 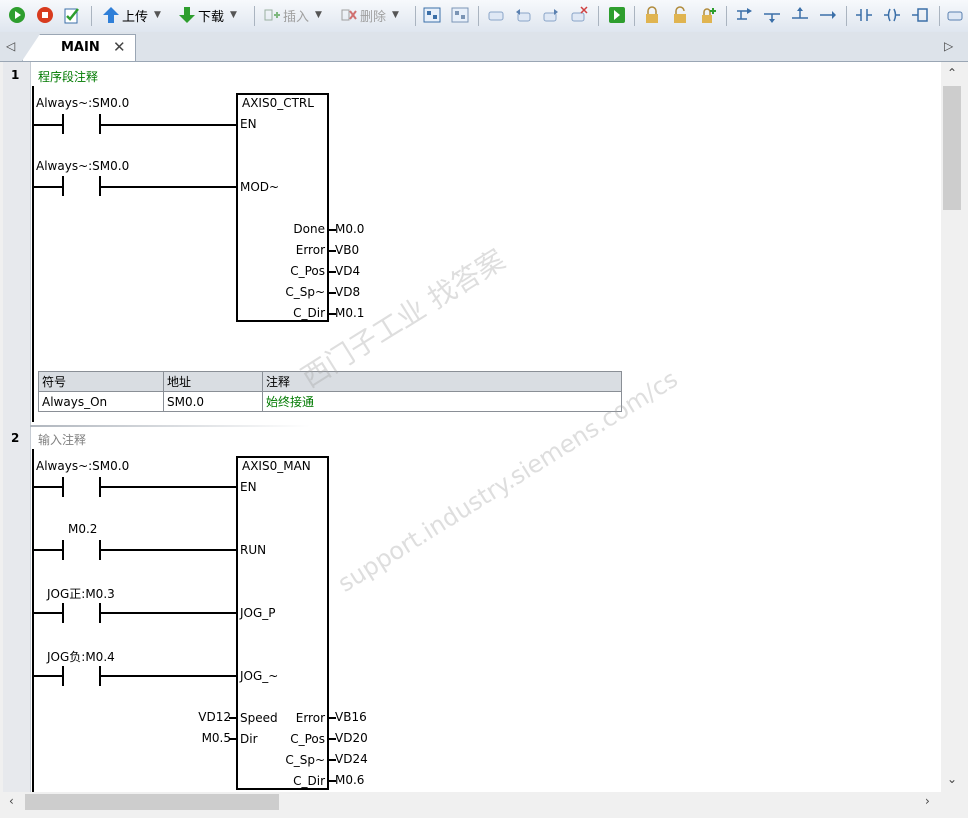 What do you see at coordinates (927, 801) in the screenshot?
I see `scroll-right-icon: ›` at bounding box center [927, 801].